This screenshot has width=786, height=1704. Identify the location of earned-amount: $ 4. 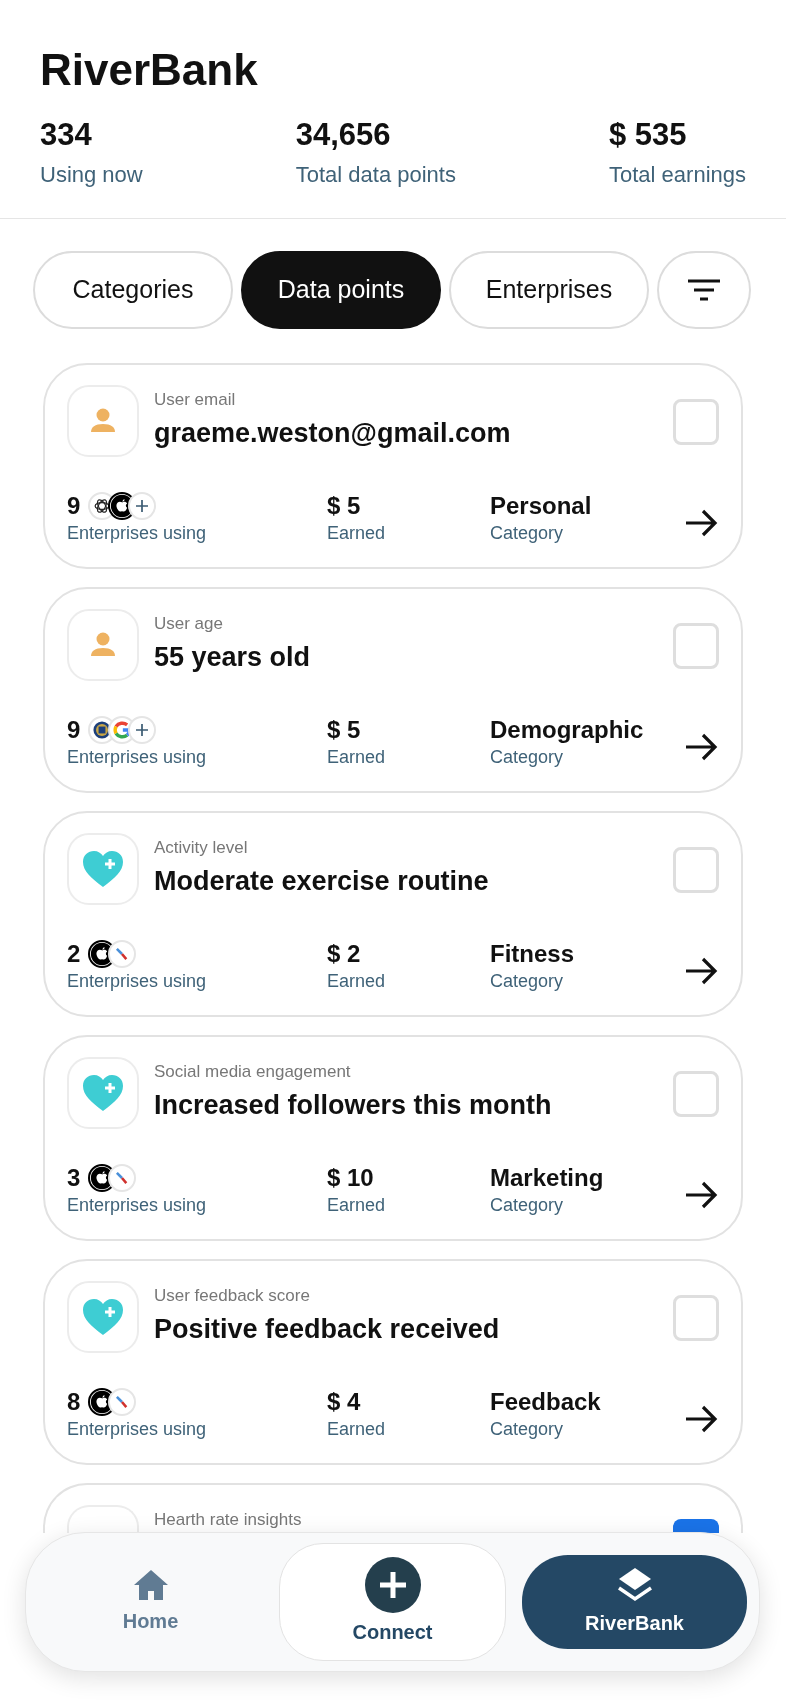
(344, 1402).